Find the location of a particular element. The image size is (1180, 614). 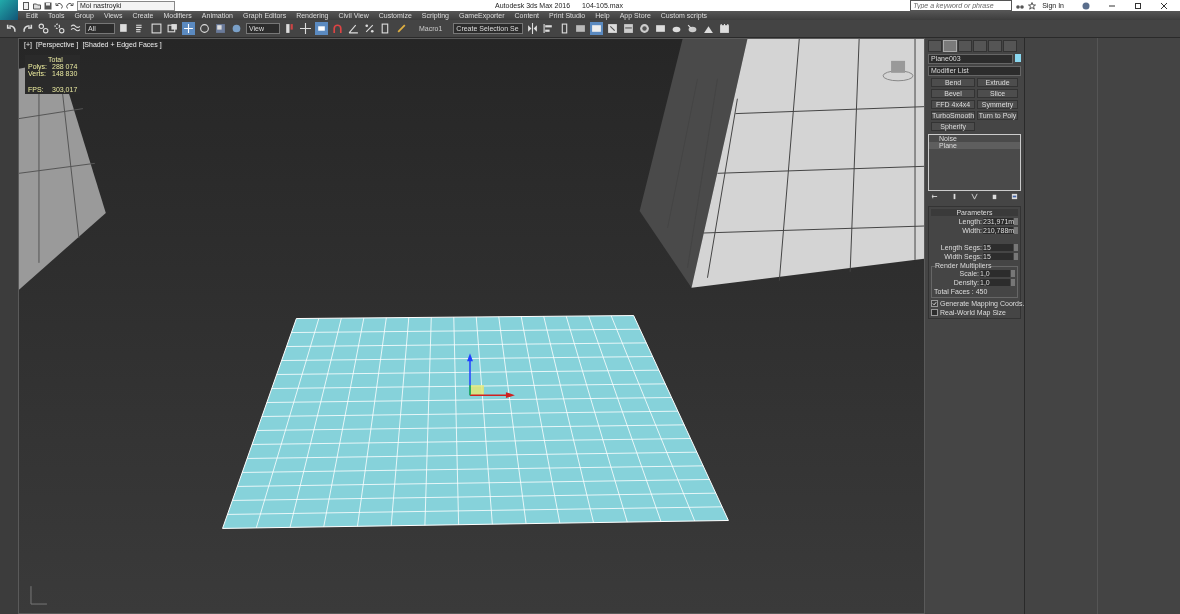

align-icon is located at coordinates (548, 28).